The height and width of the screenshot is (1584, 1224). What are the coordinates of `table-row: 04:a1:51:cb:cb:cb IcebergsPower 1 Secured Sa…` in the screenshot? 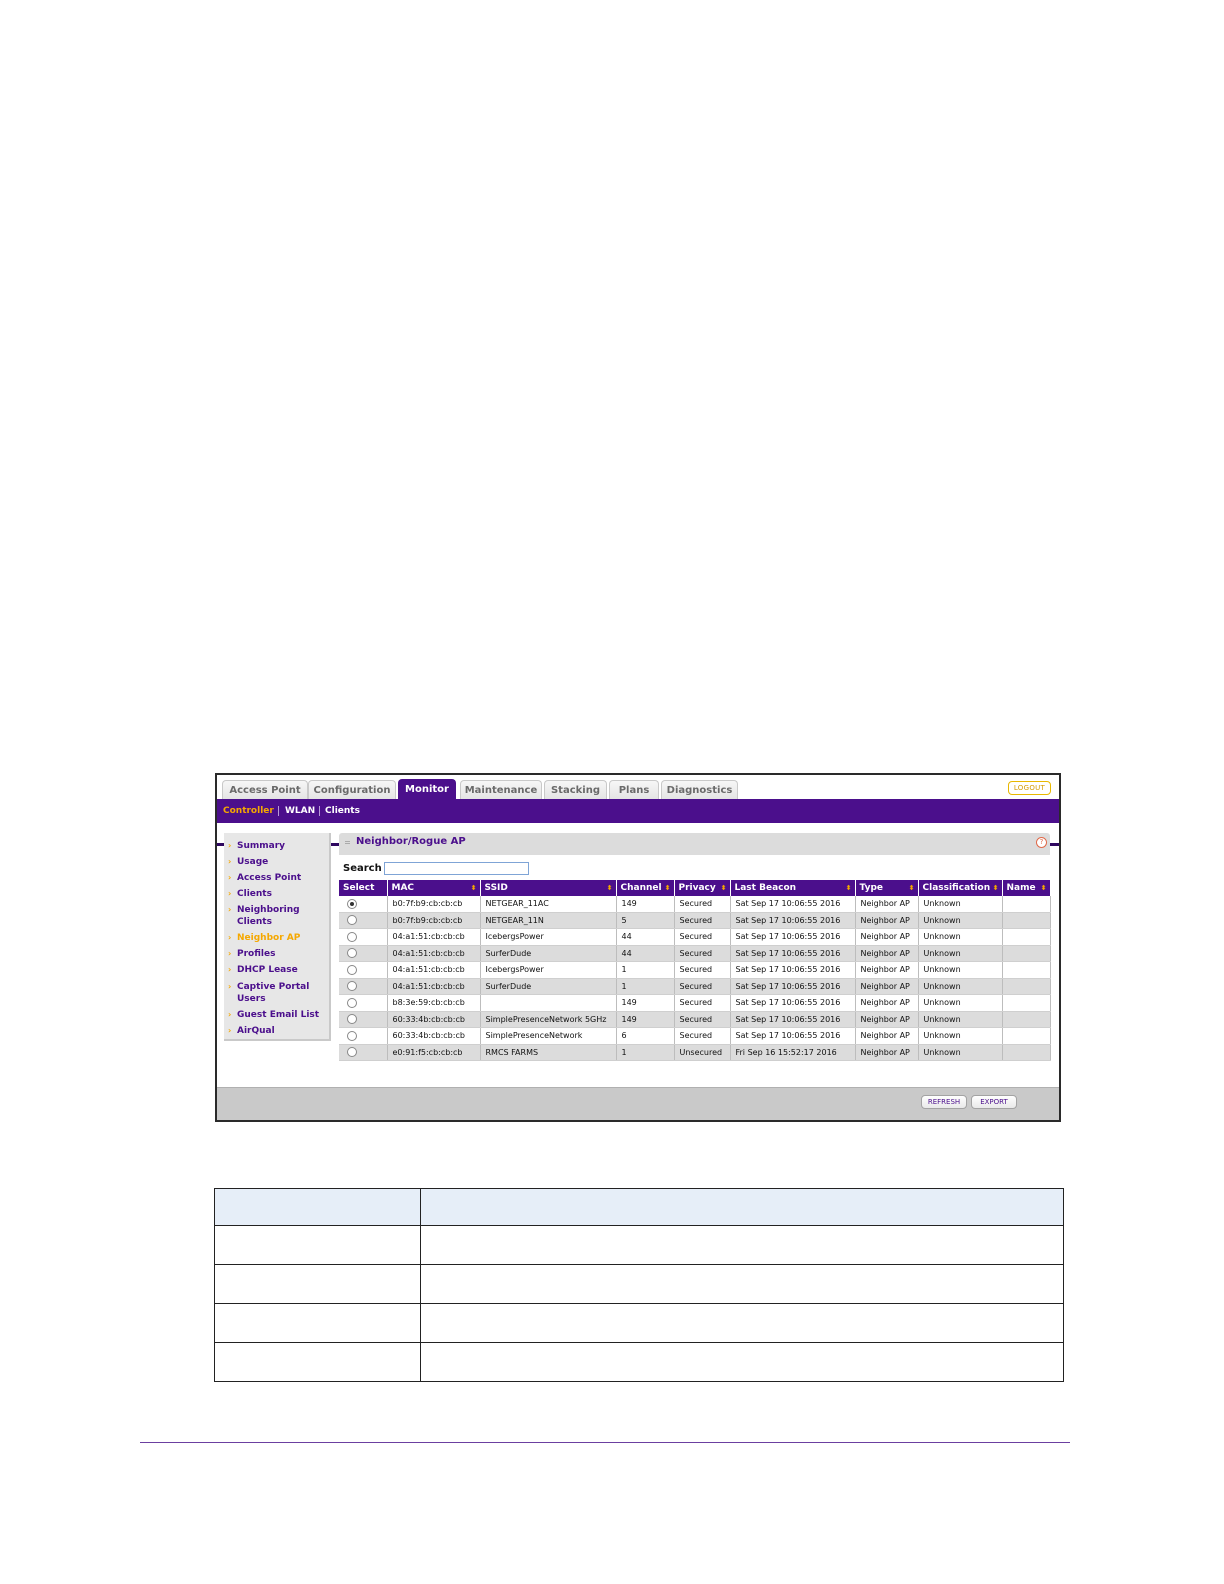 It's located at (695, 970).